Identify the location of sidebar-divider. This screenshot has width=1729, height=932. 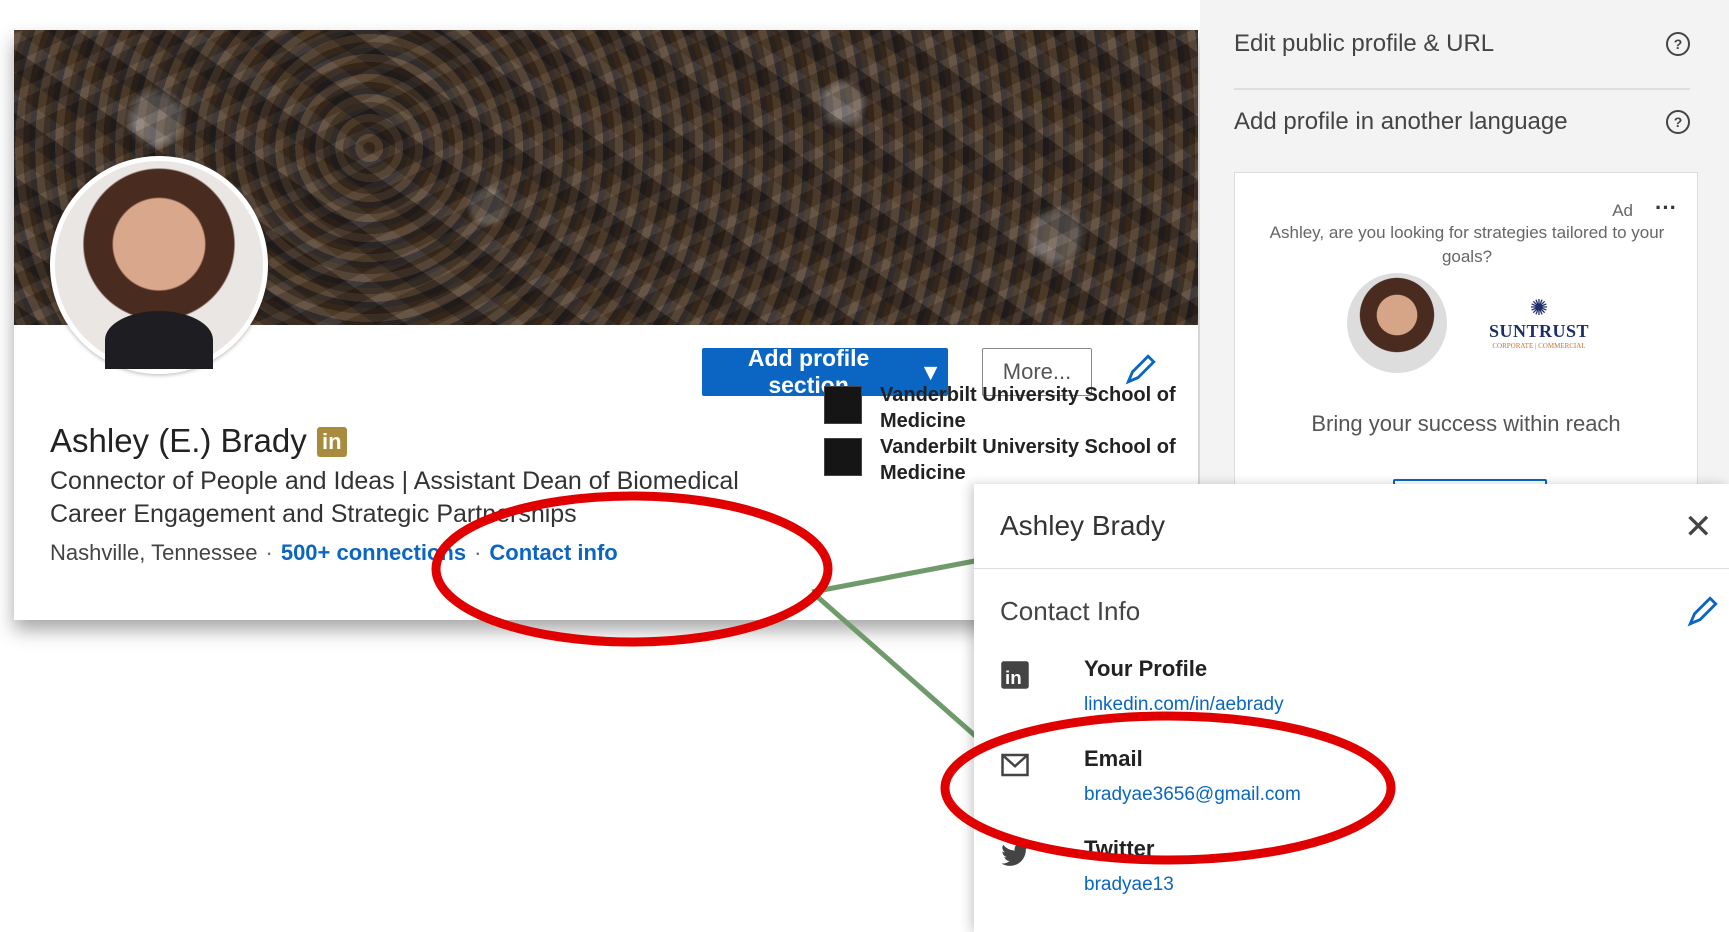
(1462, 89).